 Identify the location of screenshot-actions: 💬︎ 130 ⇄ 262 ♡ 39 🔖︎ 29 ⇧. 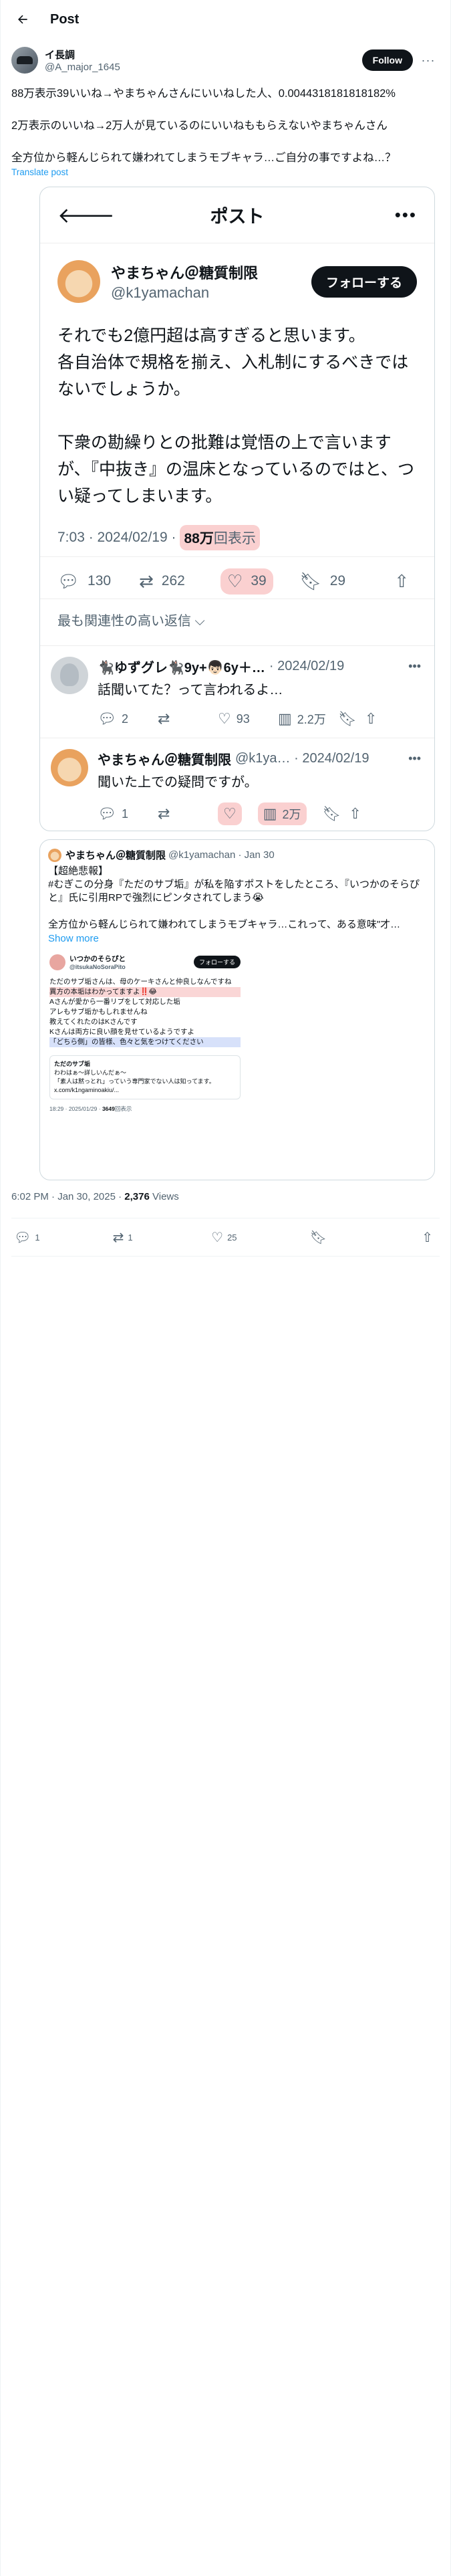
(237, 578).